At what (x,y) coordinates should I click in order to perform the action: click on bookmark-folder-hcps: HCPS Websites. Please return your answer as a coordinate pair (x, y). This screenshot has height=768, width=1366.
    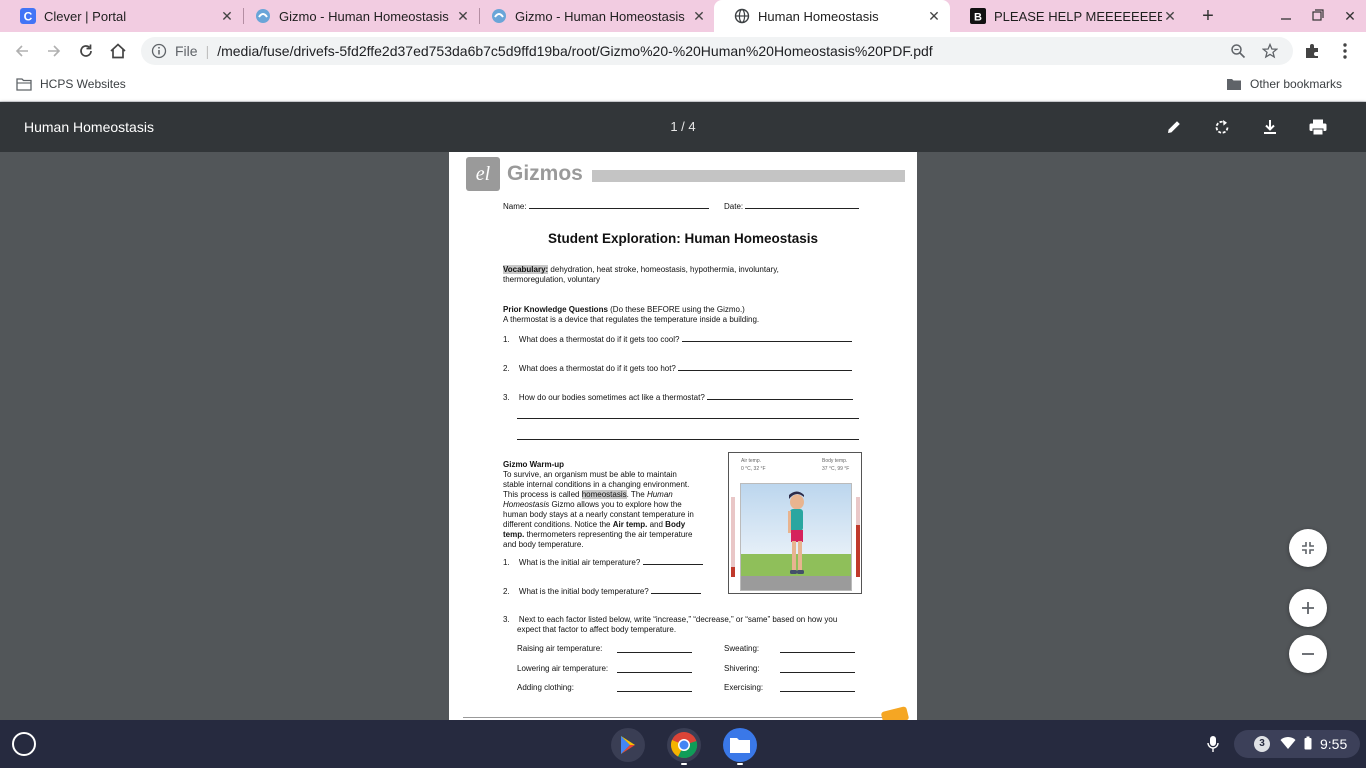
    Looking at the image, I should click on (71, 84).